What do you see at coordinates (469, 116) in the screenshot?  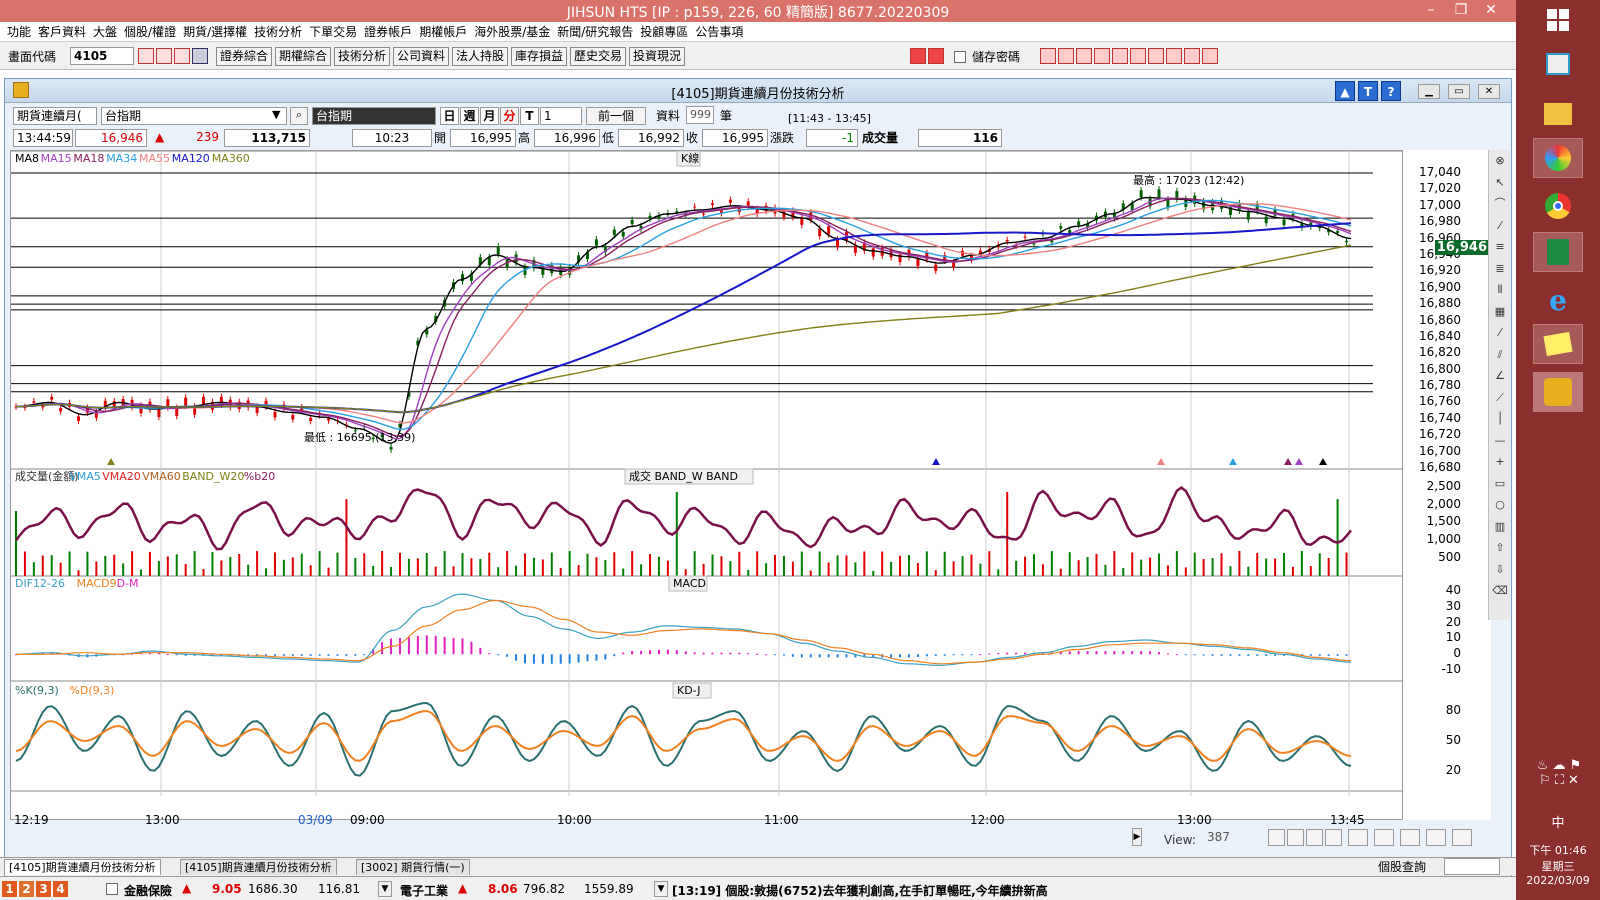 I see `period-button: 週` at bounding box center [469, 116].